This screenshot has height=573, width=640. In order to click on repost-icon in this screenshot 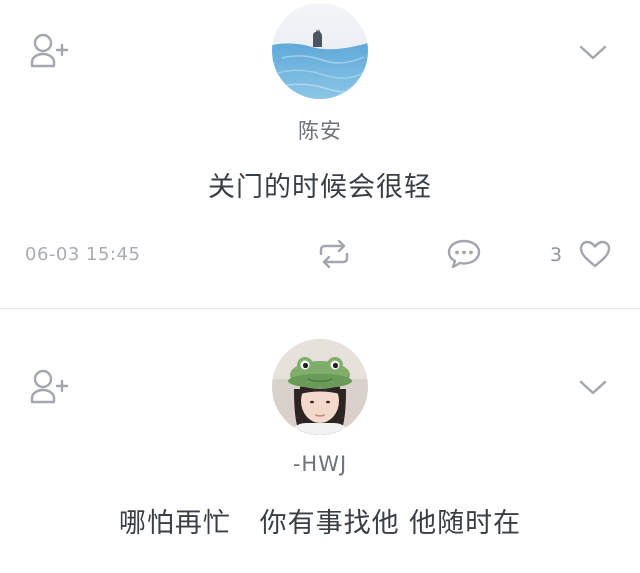, I will do `click(334, 254)`.